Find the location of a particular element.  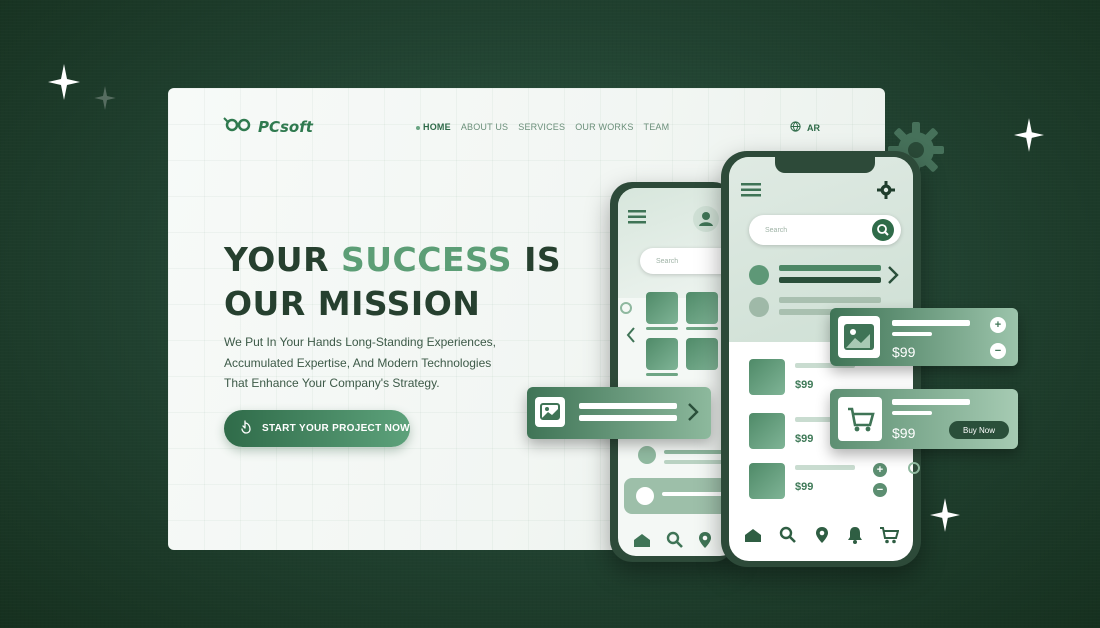

floating-list-card is located at coordinates (619, 413).